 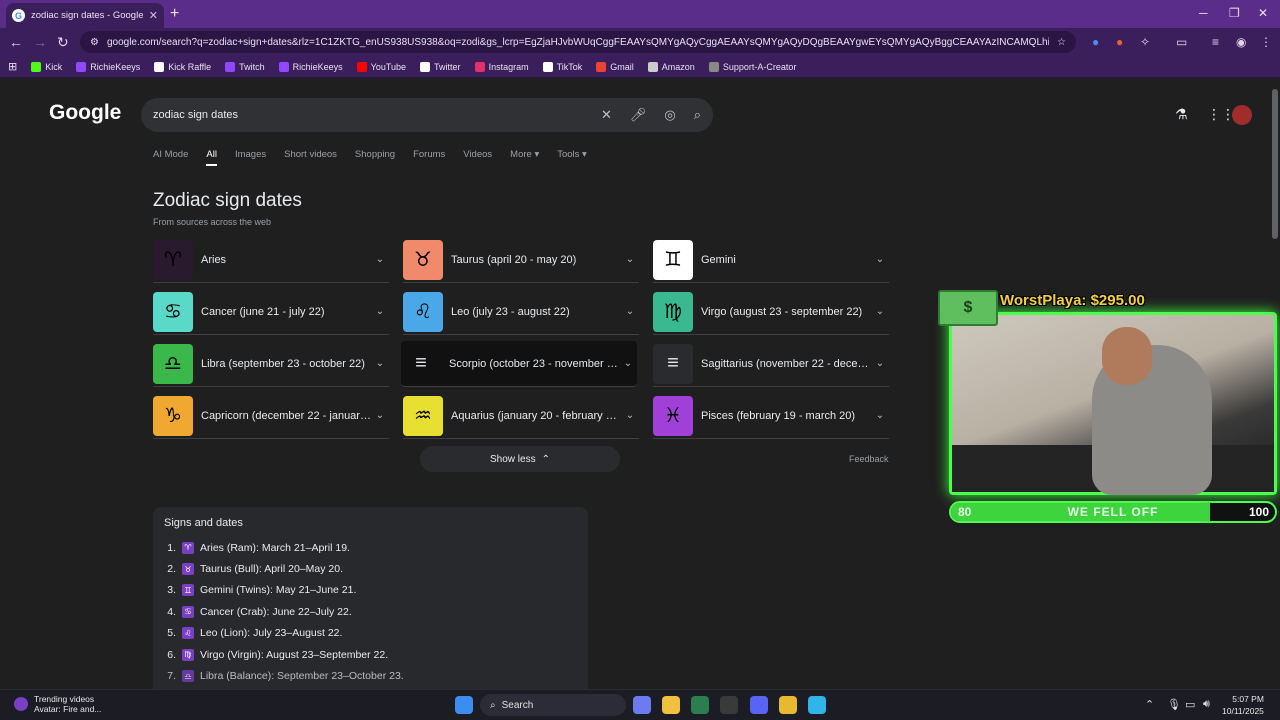 What do you see at coordinates (638, 115) in the screenshot?
I see `microphone-icon: 🎤︎` at bounding box center [638, 115].